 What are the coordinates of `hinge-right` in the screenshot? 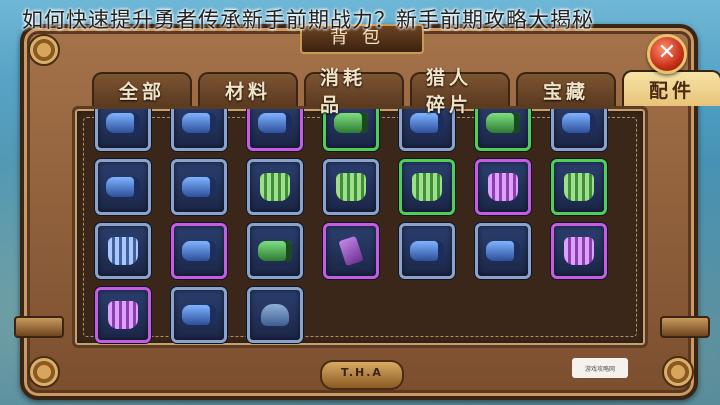 It's located at (685, 327).